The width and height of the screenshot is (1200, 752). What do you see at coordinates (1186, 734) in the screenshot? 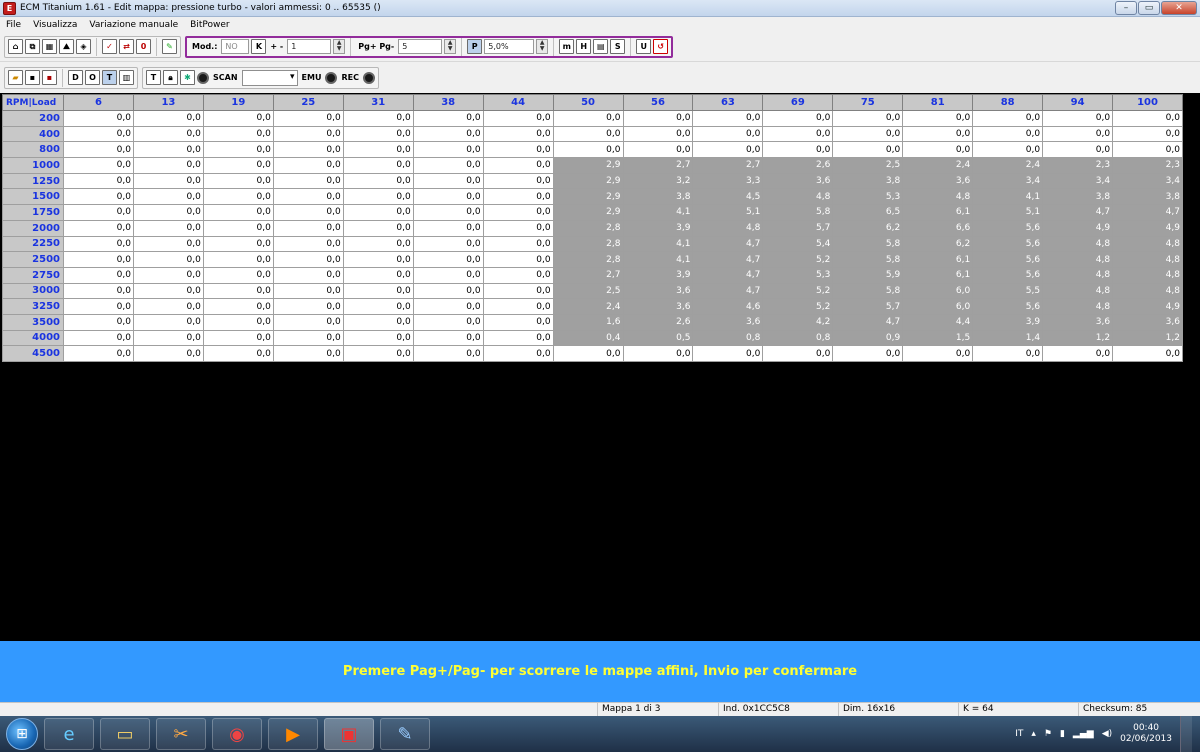
I see `show-desktop-button` at bounding box center [1186, 734].